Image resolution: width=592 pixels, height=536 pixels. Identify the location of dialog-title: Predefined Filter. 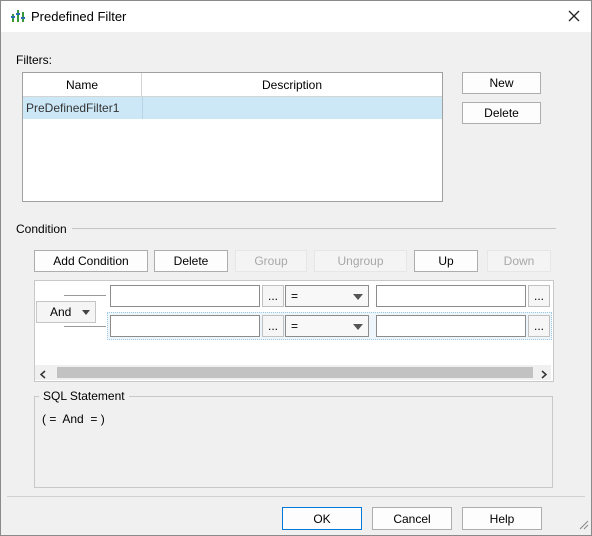
(79, 16).